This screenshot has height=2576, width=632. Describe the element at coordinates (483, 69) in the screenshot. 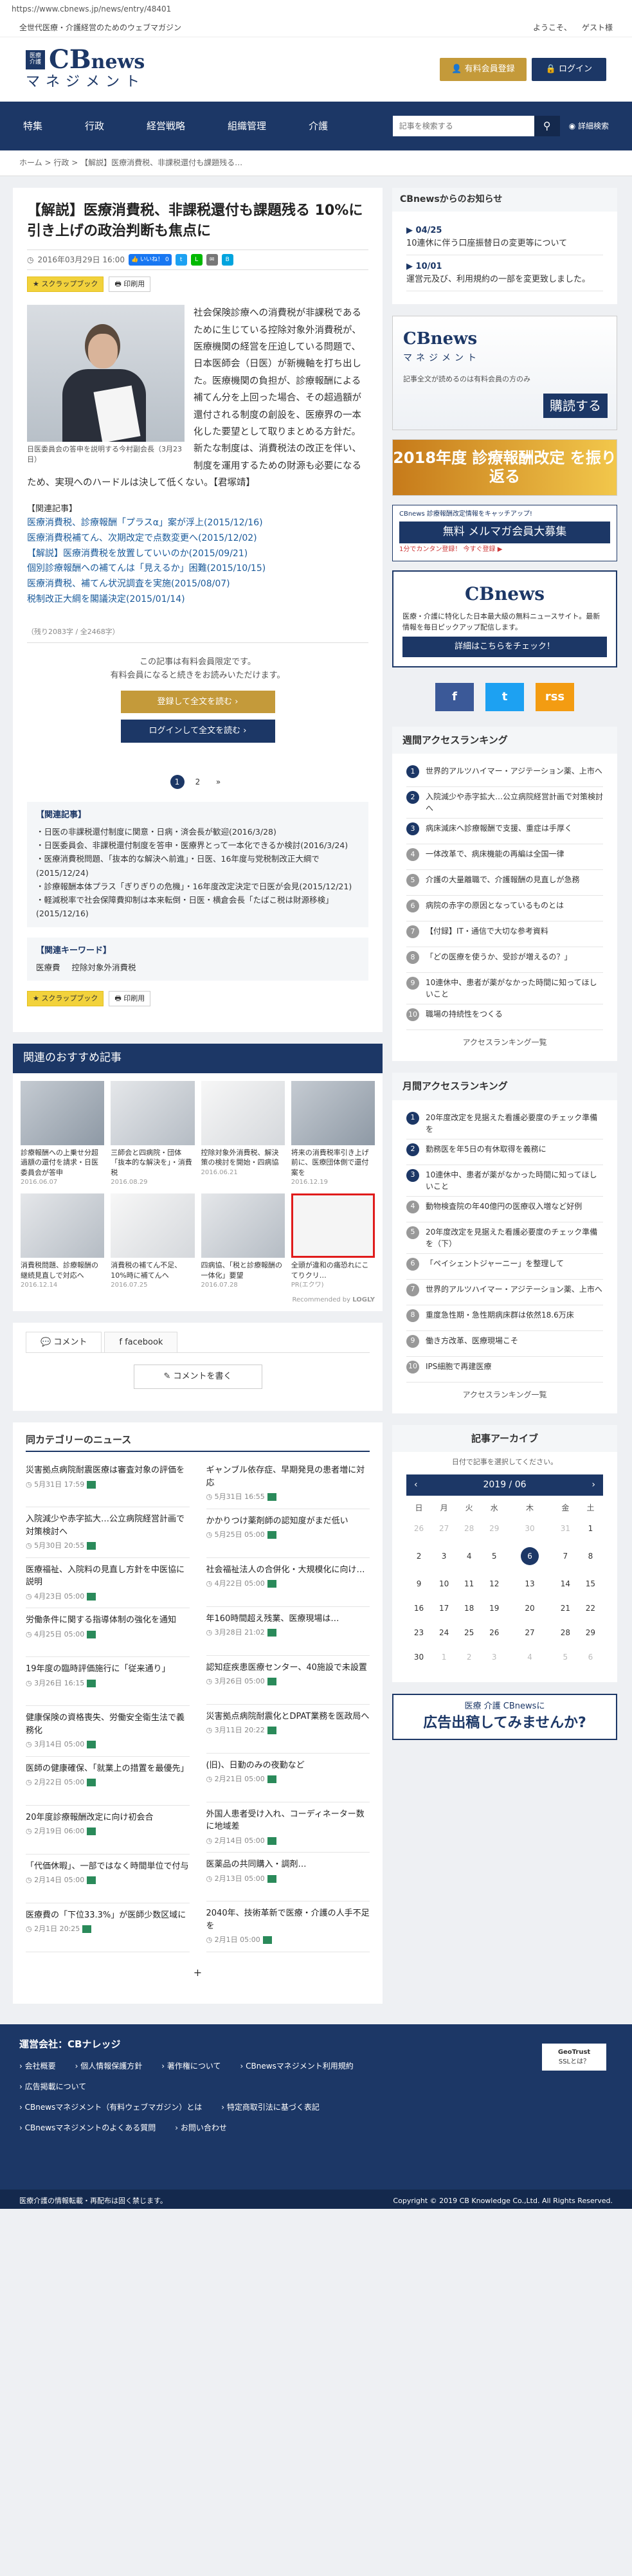

I see `register-button: 👤 有料会員登録` at that location.